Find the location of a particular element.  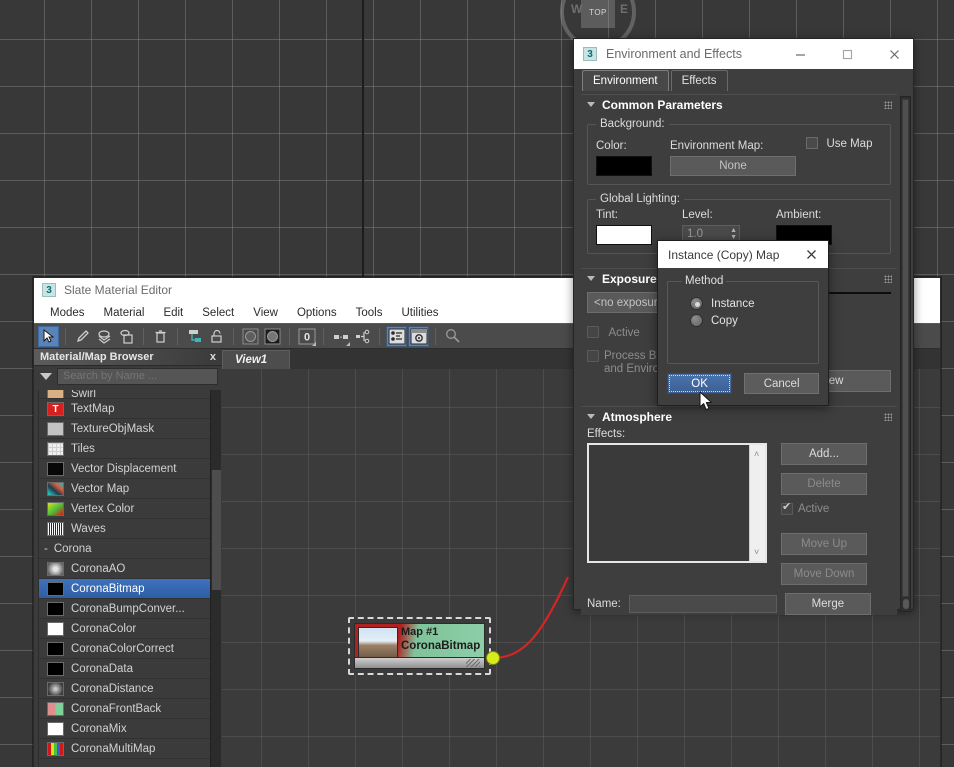

group-expander: - is located at coordinates (46, 549).